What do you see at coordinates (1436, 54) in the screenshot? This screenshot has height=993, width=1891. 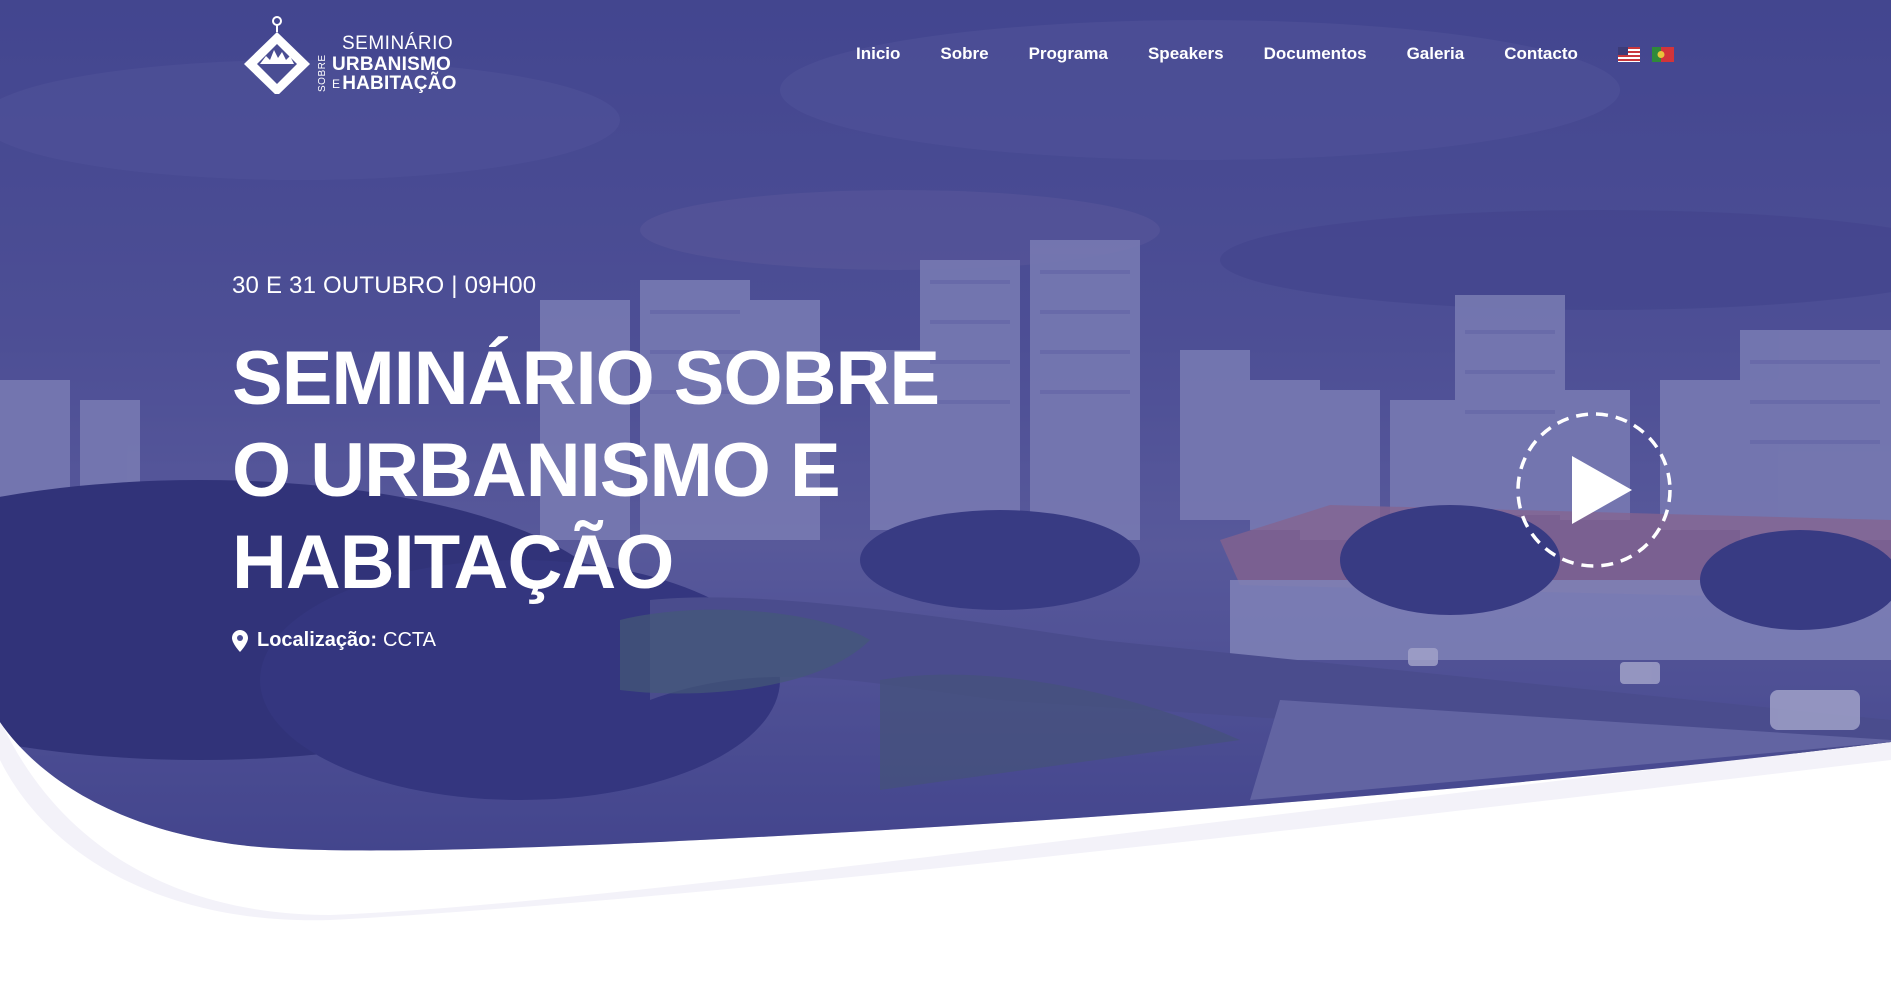 I see `nav-item-galeria: Galeria` at bounding box center [1436, 54].